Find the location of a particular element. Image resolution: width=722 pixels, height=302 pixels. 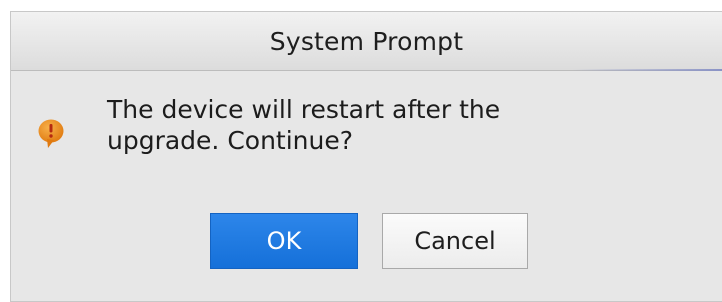

dialog-title: System Prompt is located at coordinates (366, 41).